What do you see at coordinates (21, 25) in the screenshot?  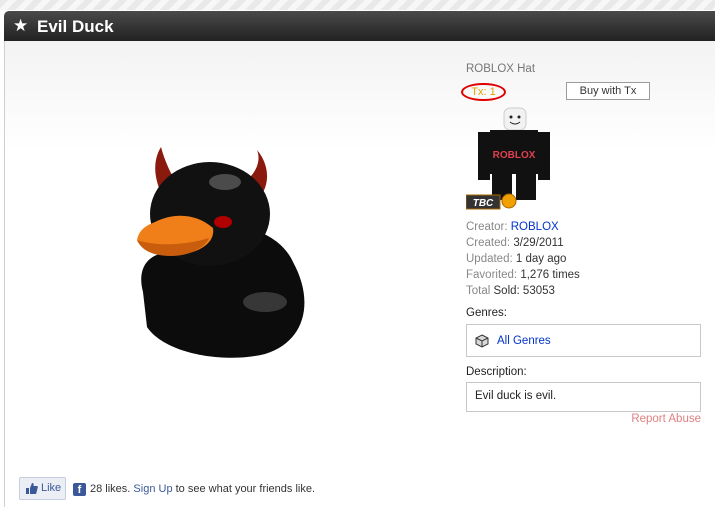 I see `star-icon: ★` at bounding box center [21, 25].